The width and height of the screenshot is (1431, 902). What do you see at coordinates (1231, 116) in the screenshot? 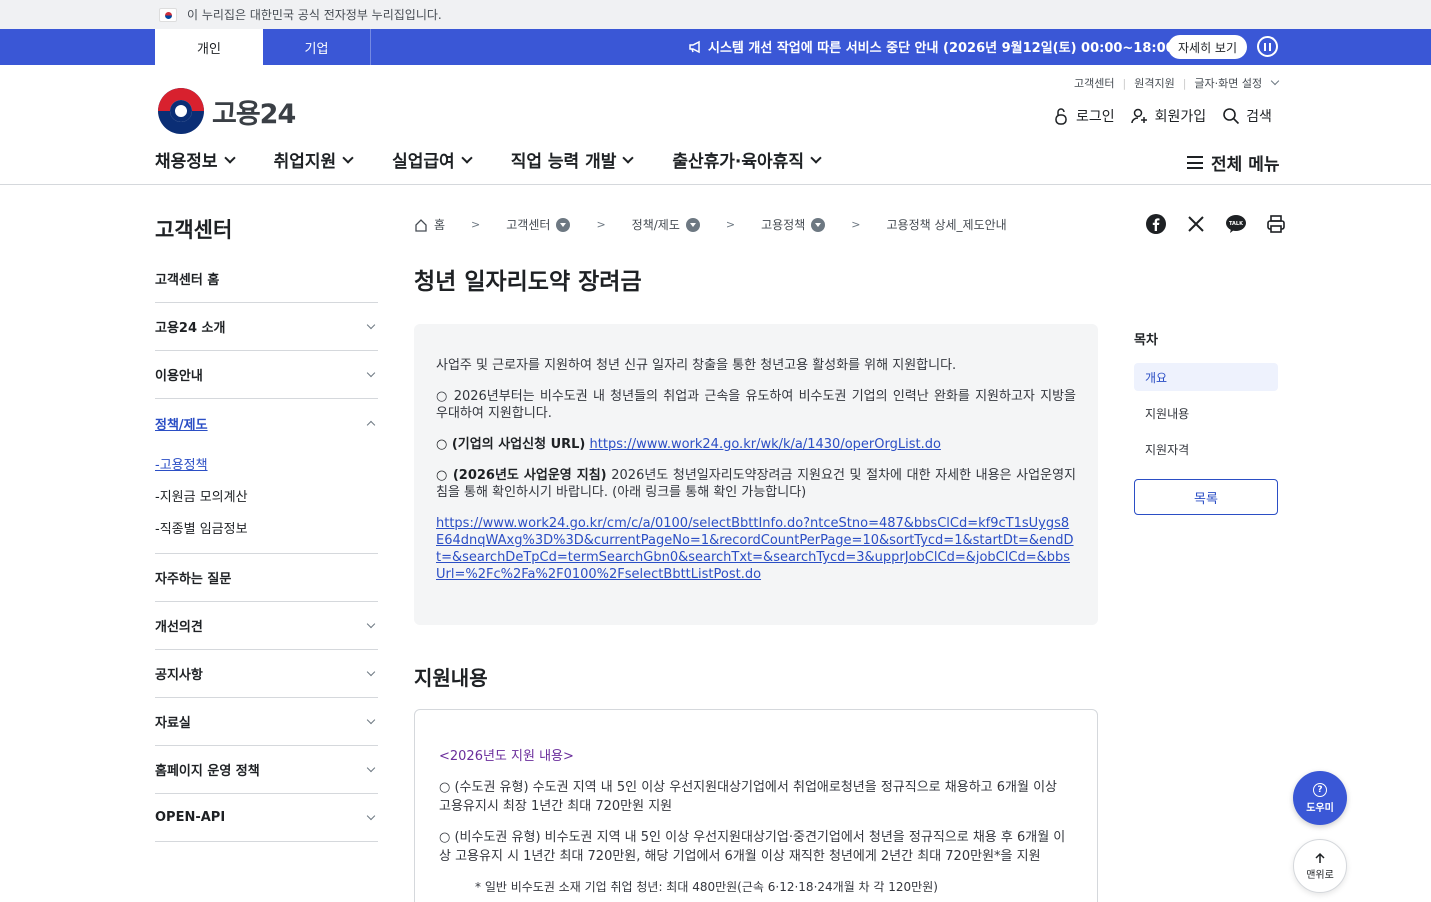
I see `search-icon` at bounding box center [1231, 116].